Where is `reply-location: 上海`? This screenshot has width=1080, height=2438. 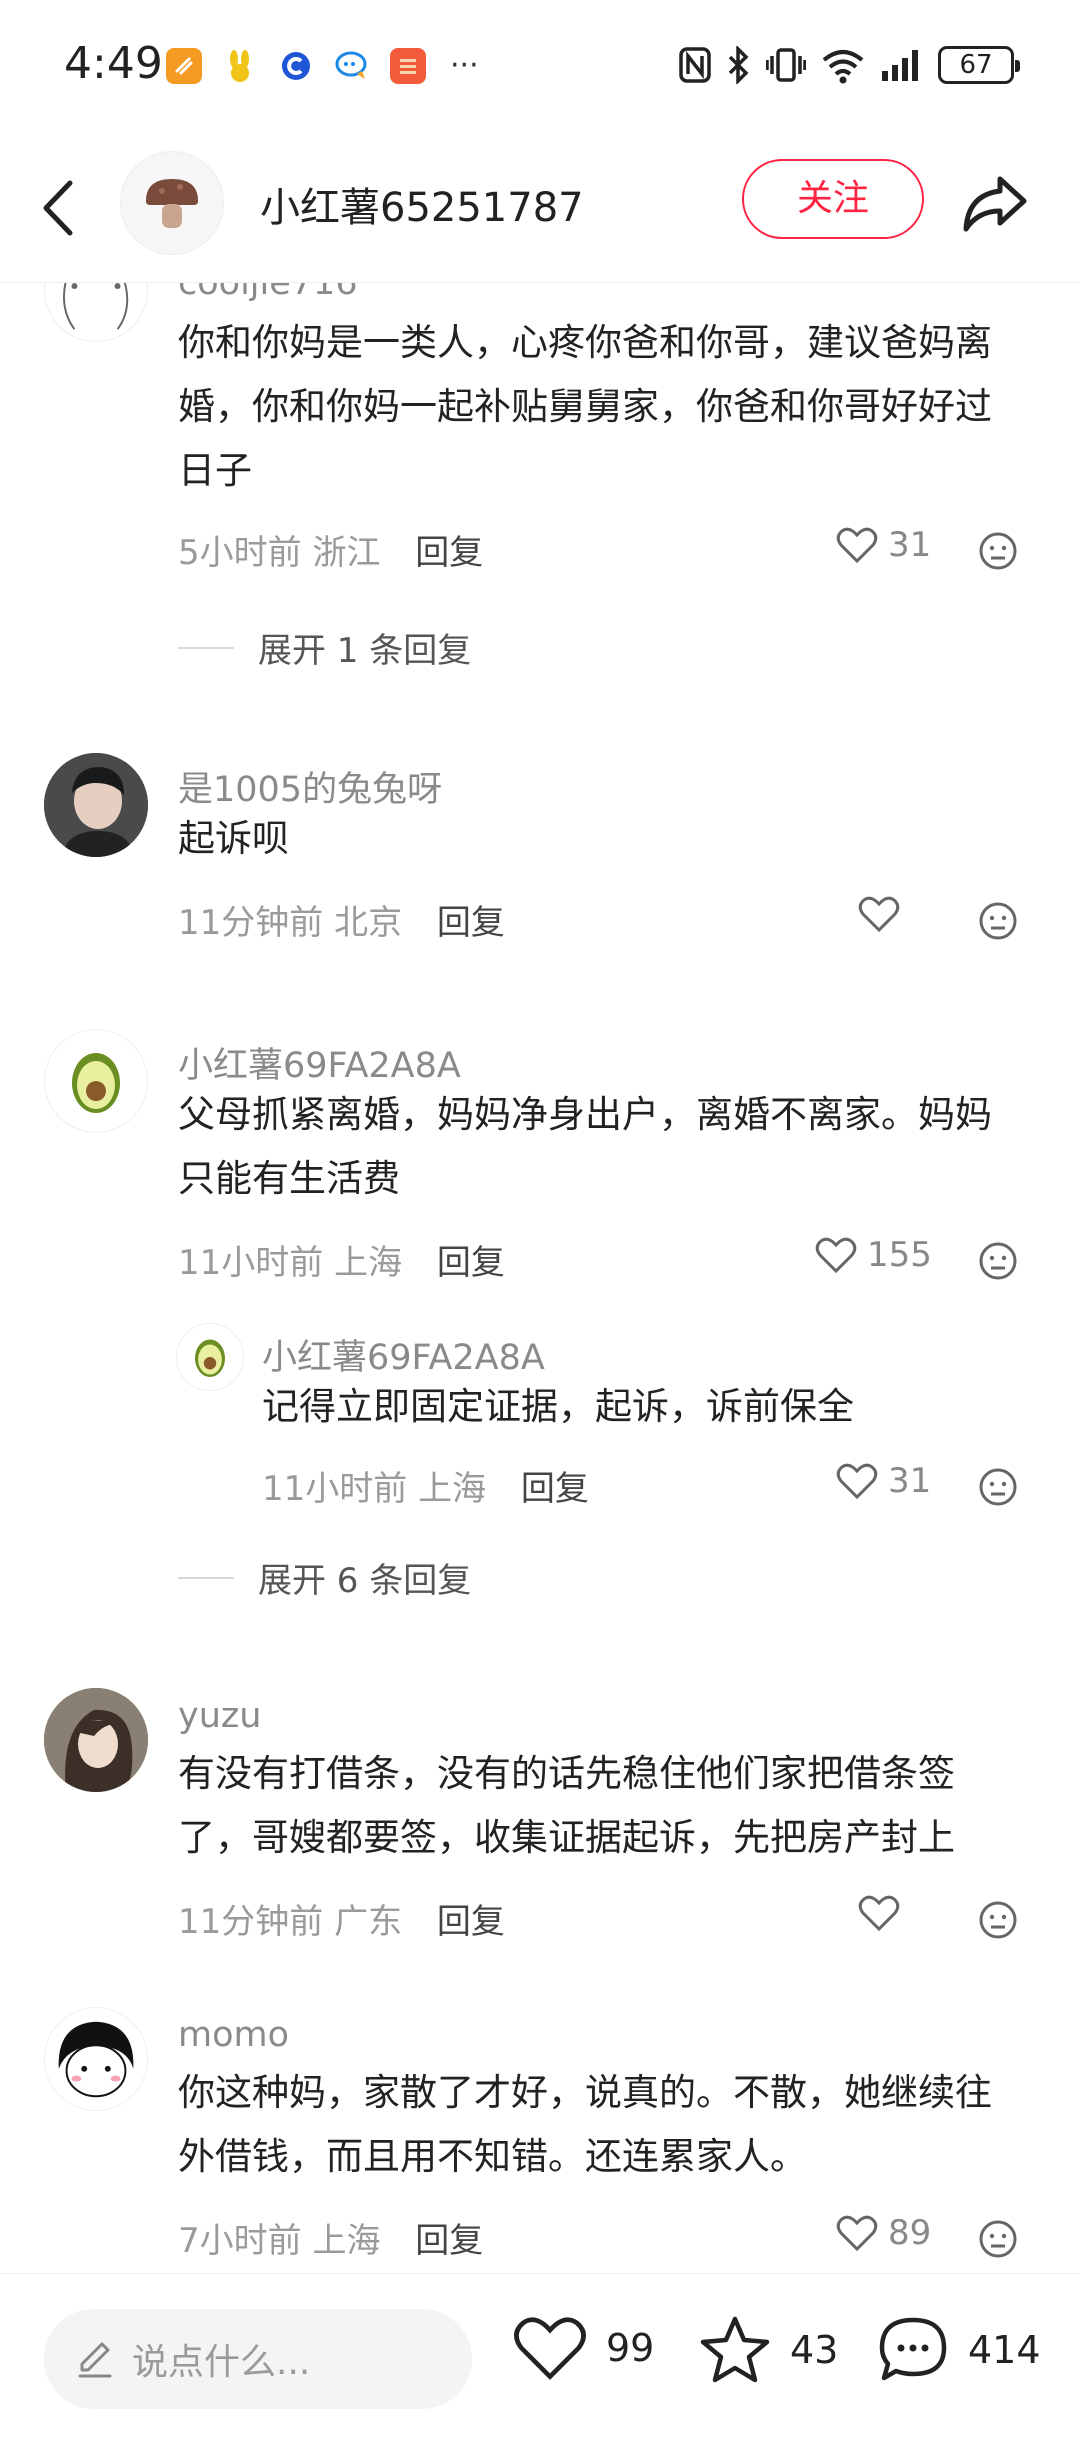 reply-location: 上海 is located at coordinates (452, 1489).